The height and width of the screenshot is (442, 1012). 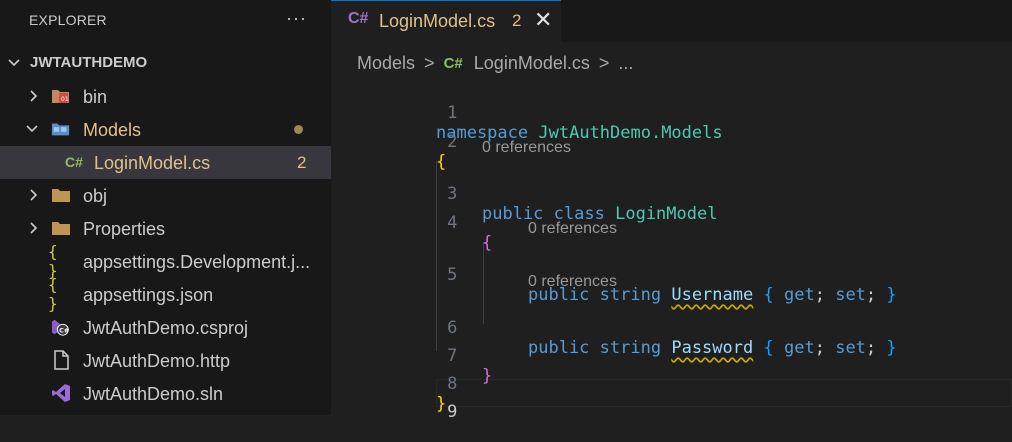 What do you see at coordinates (165, 21) in the screenshot?
I see `explorer-header: EXPLORER ···` at bounding box center [165, 21].